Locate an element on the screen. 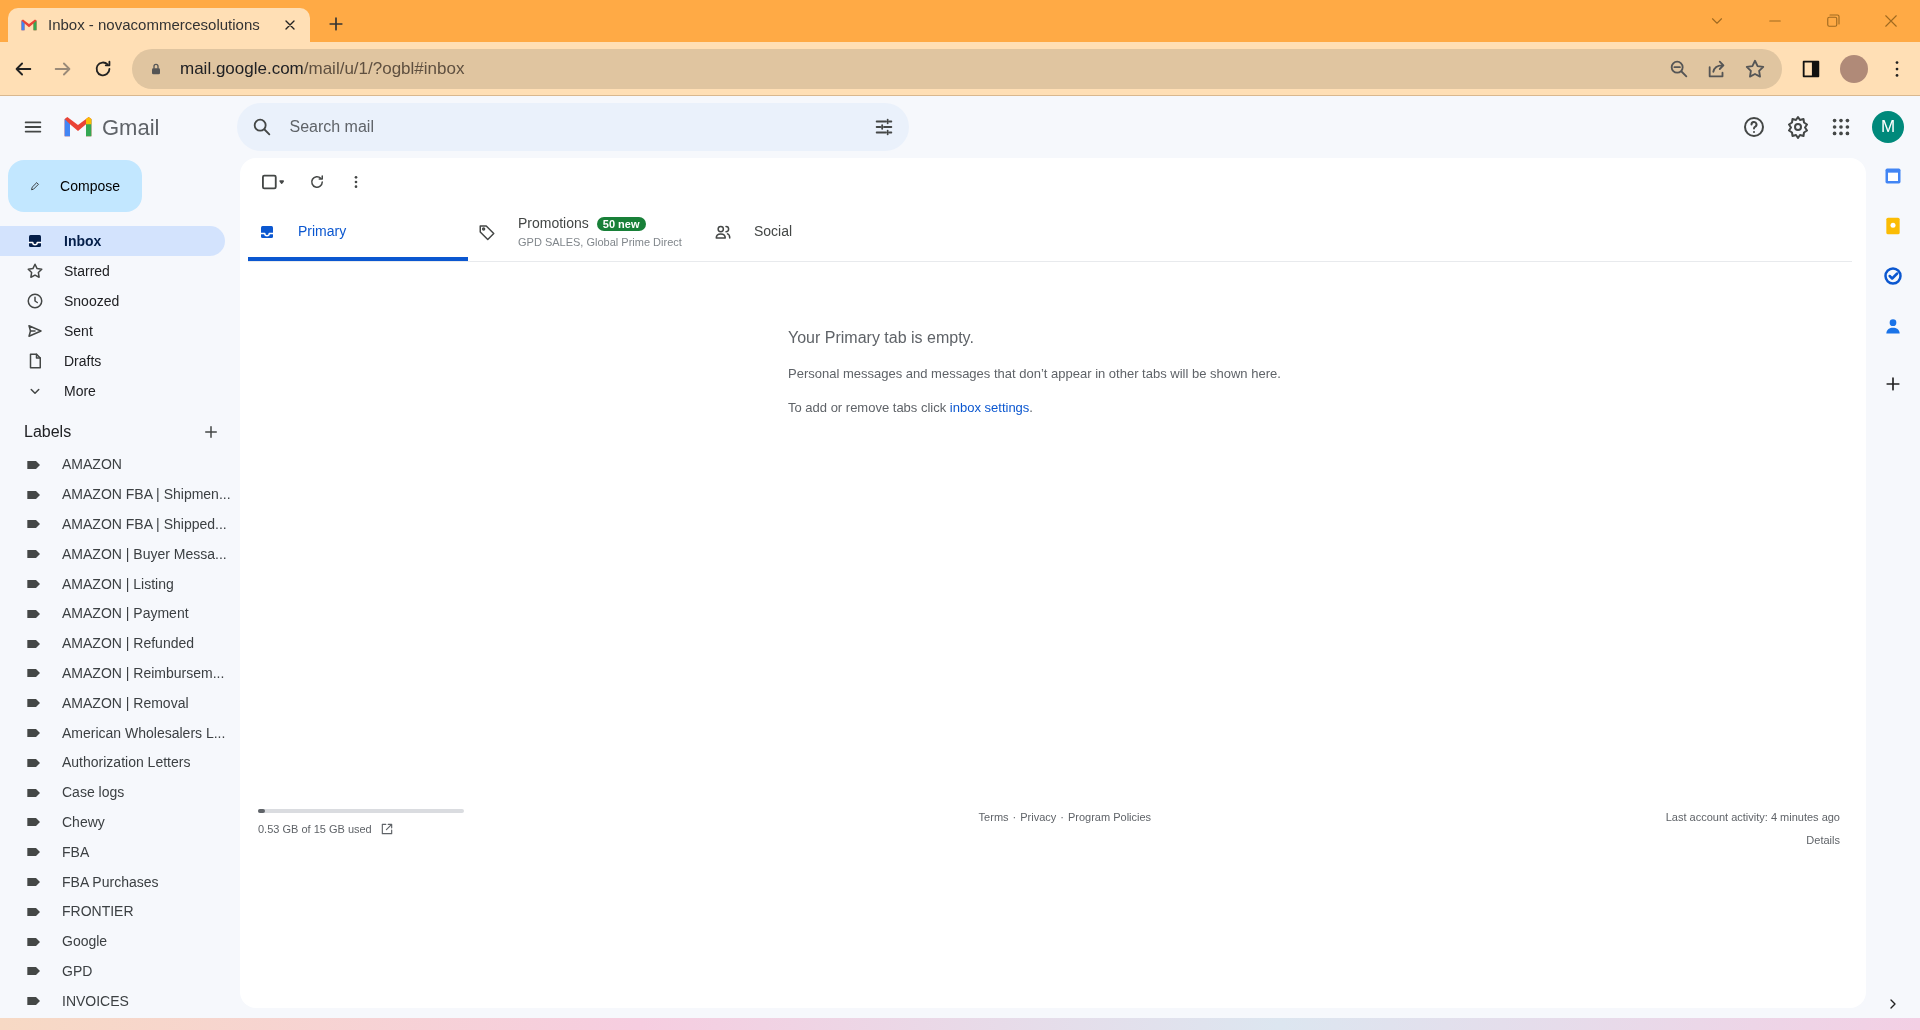 This screenshot has width=1920, height=1030. details-link: Details is located at coordinates (1752, 839).